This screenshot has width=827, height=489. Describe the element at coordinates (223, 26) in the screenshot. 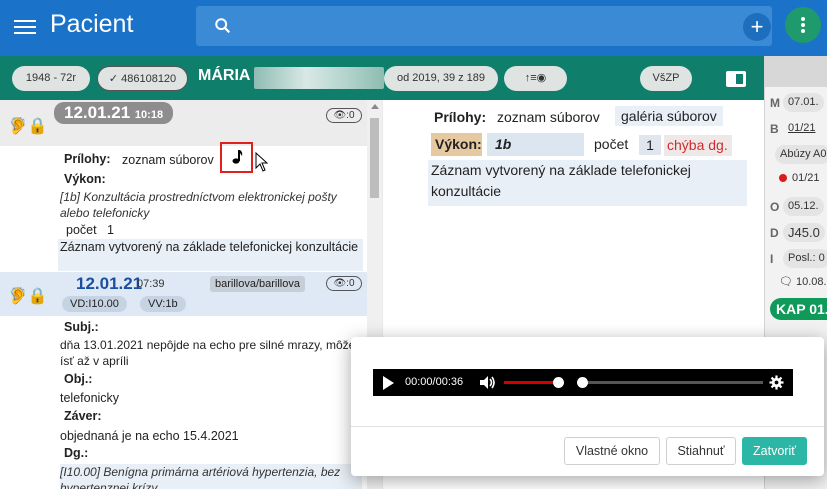

I see `search-icon` at that location.